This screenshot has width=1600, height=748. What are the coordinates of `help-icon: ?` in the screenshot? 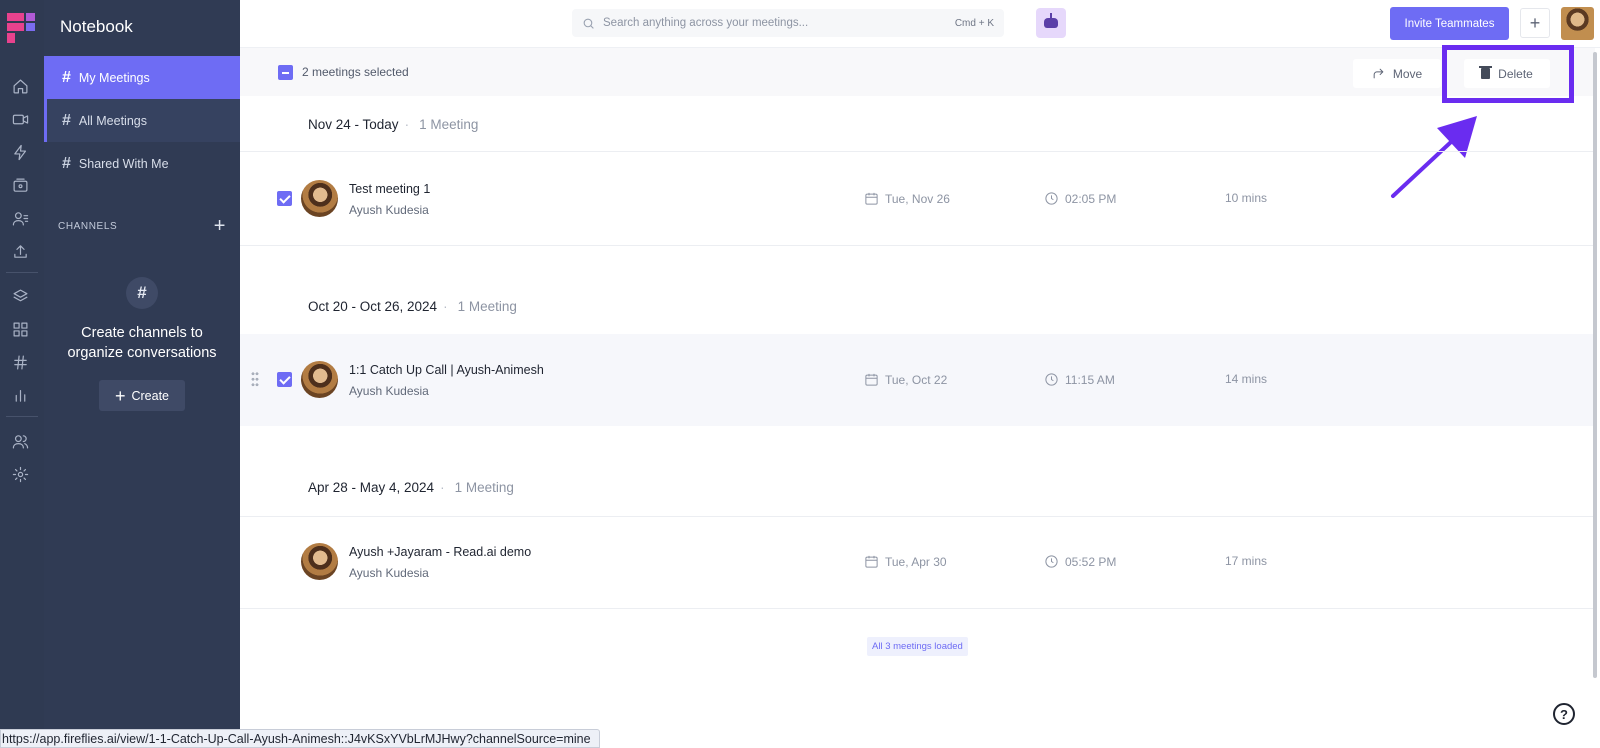 It's located at (1564, 714).